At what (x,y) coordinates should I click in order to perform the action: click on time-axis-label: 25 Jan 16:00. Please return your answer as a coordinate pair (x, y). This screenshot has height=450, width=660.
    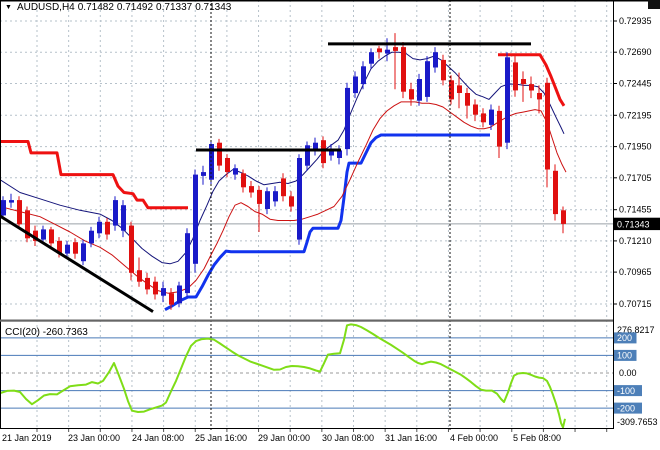
    Looking at the image, I should click on (221, 438).